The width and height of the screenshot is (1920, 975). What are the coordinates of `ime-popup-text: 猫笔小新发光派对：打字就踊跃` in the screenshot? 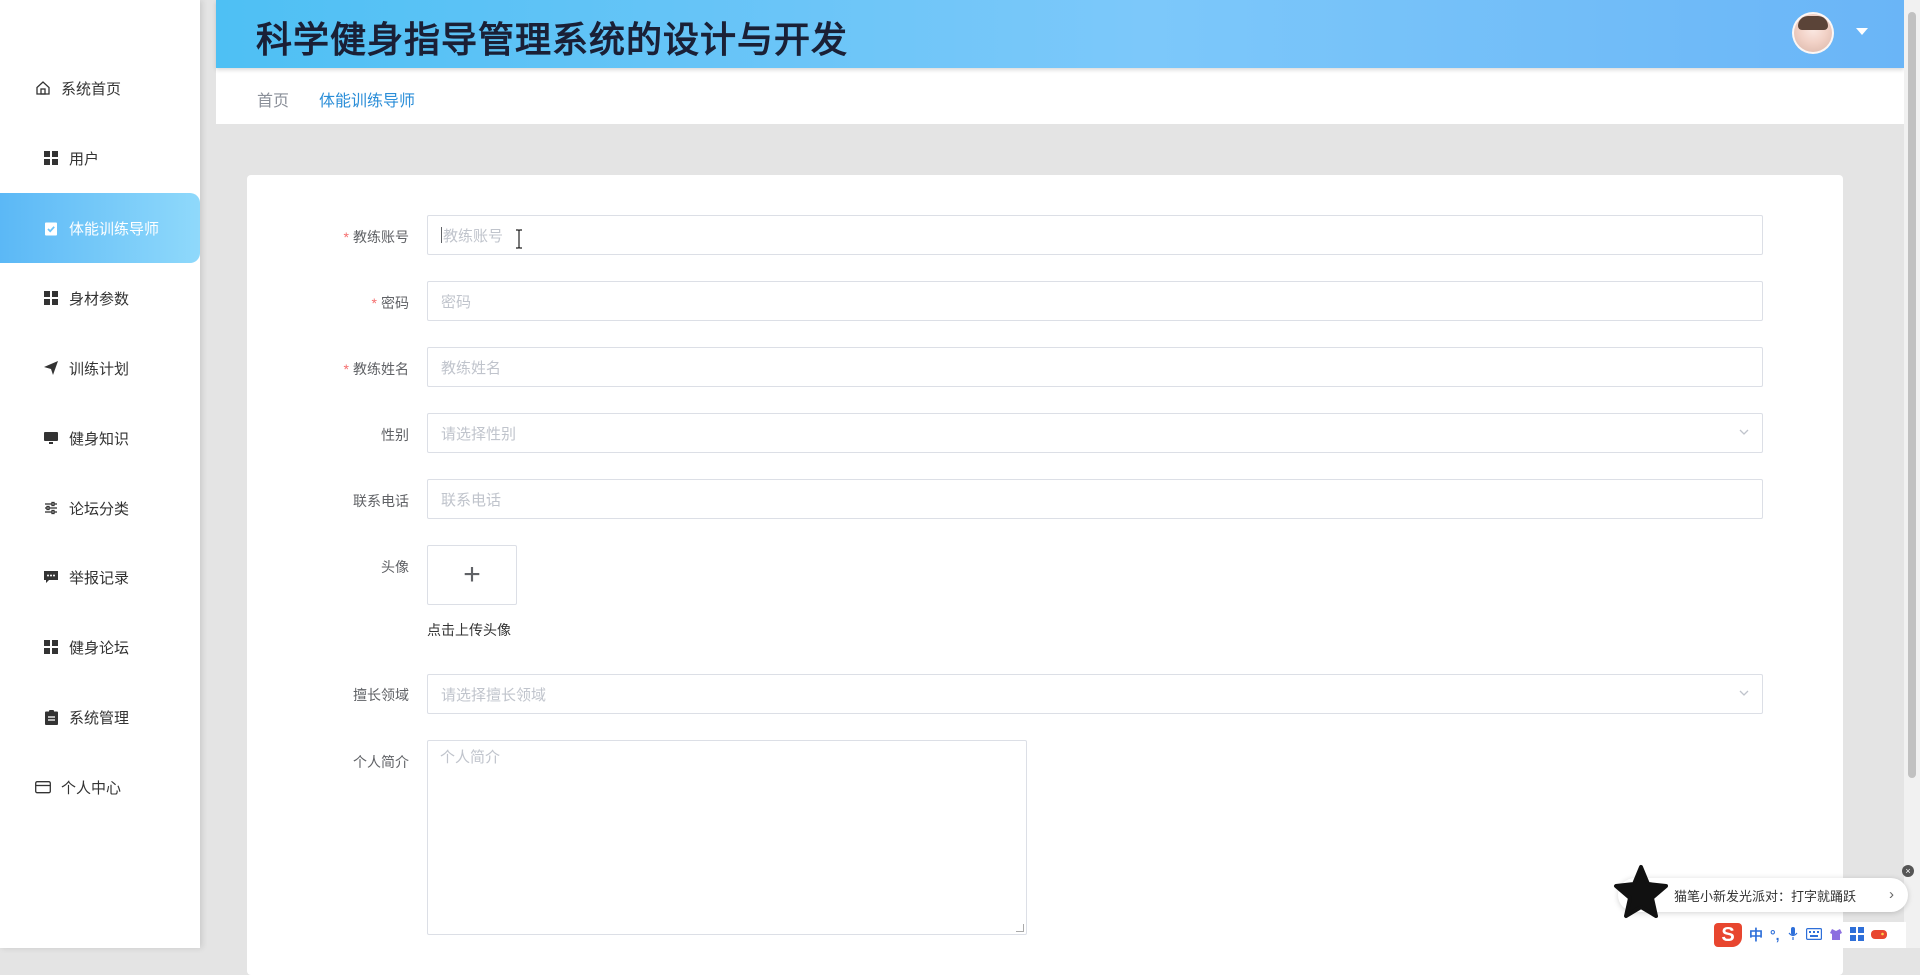 It's located at (1765, 896).